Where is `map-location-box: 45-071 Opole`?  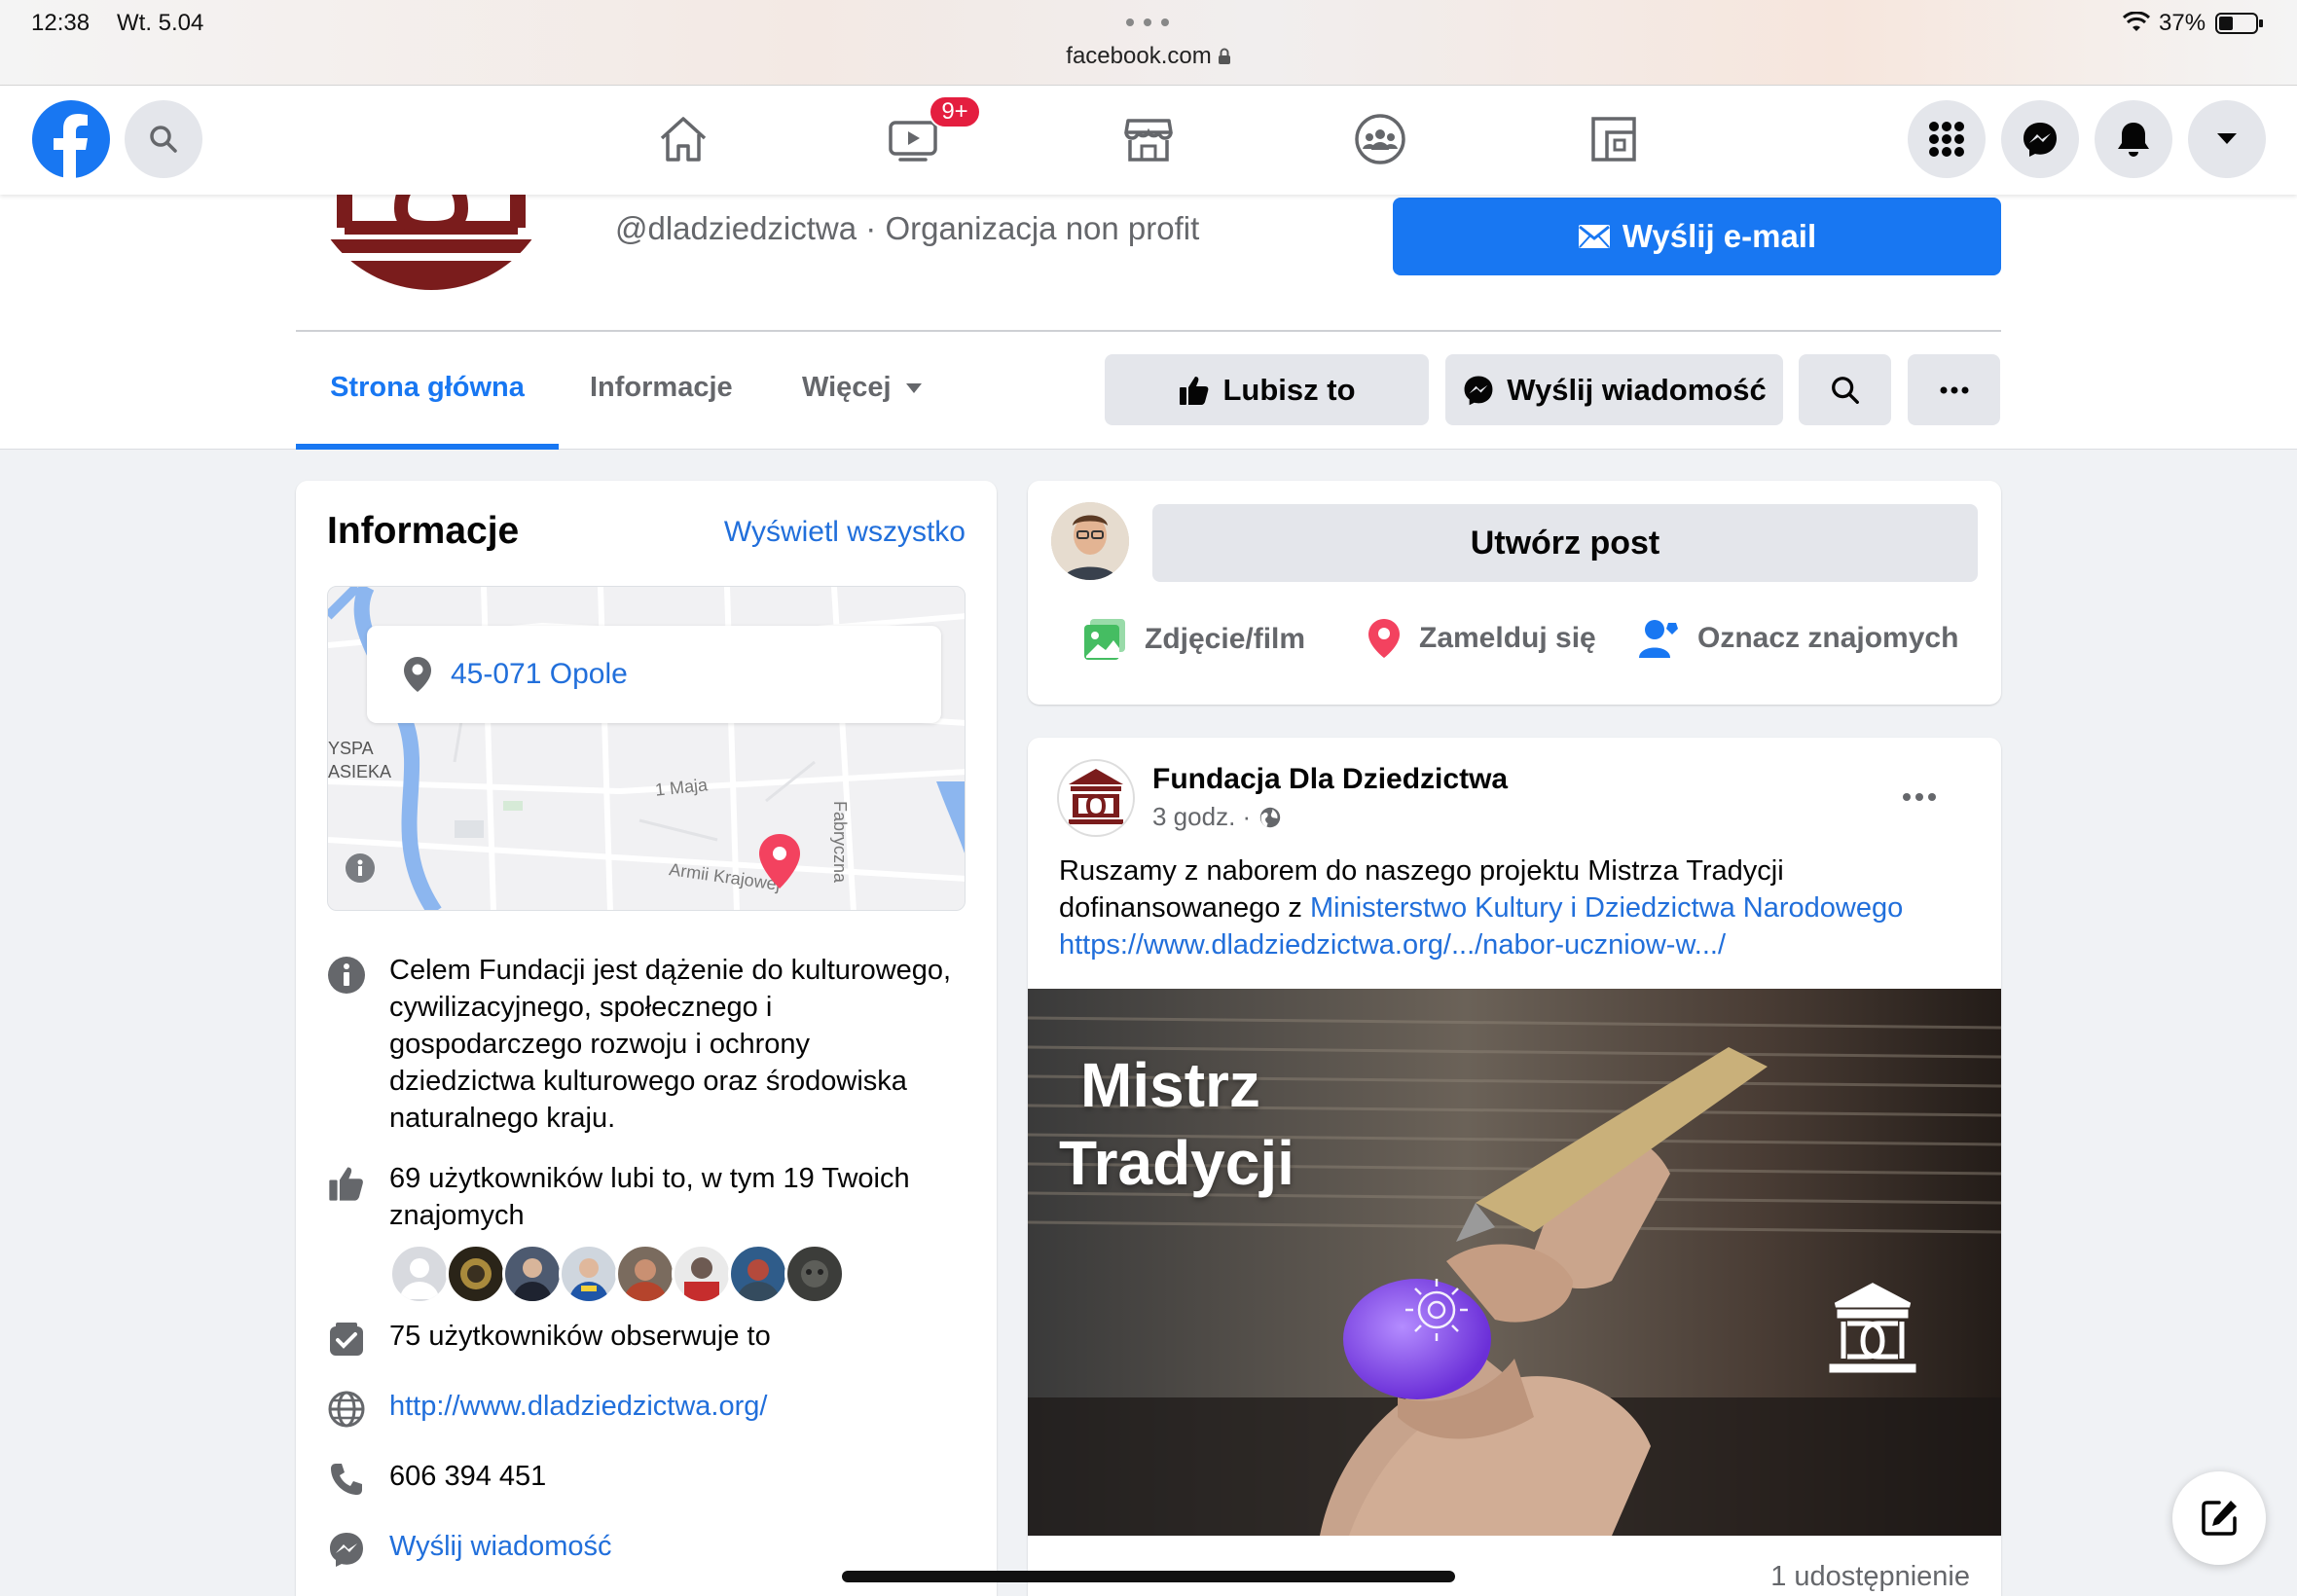 map-location-box: 45-071 Opole is located at coordinates (654, 675).